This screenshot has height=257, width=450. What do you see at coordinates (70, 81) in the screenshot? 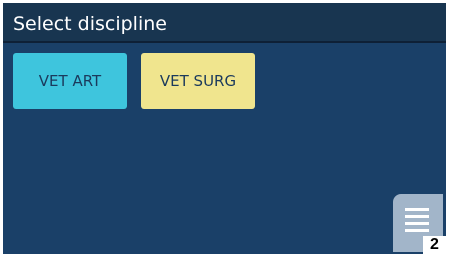
I see `discipline-button-vet-art: VET ART` at bounding box center [70, 81].